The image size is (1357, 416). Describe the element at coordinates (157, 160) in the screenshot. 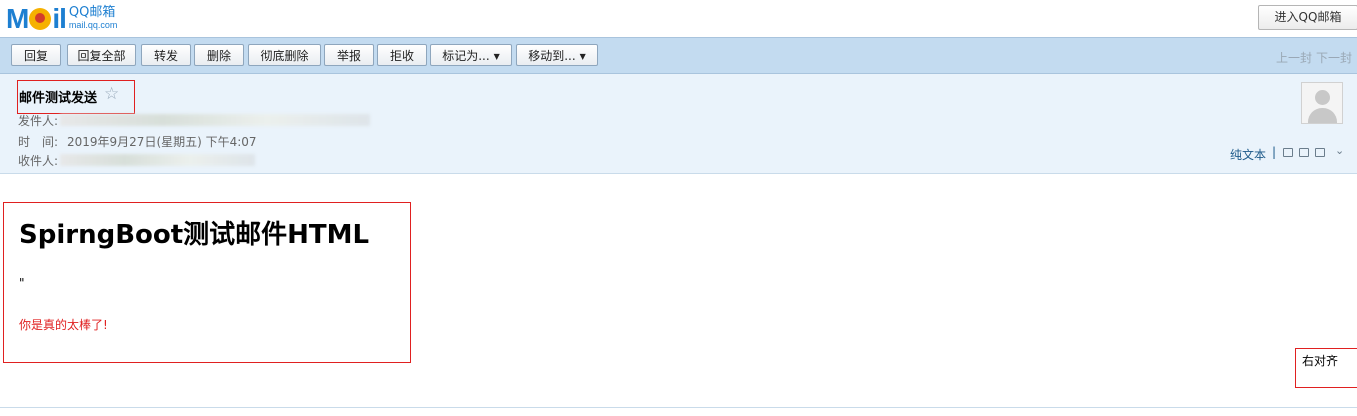

I see `recipient-redacted` at that location.